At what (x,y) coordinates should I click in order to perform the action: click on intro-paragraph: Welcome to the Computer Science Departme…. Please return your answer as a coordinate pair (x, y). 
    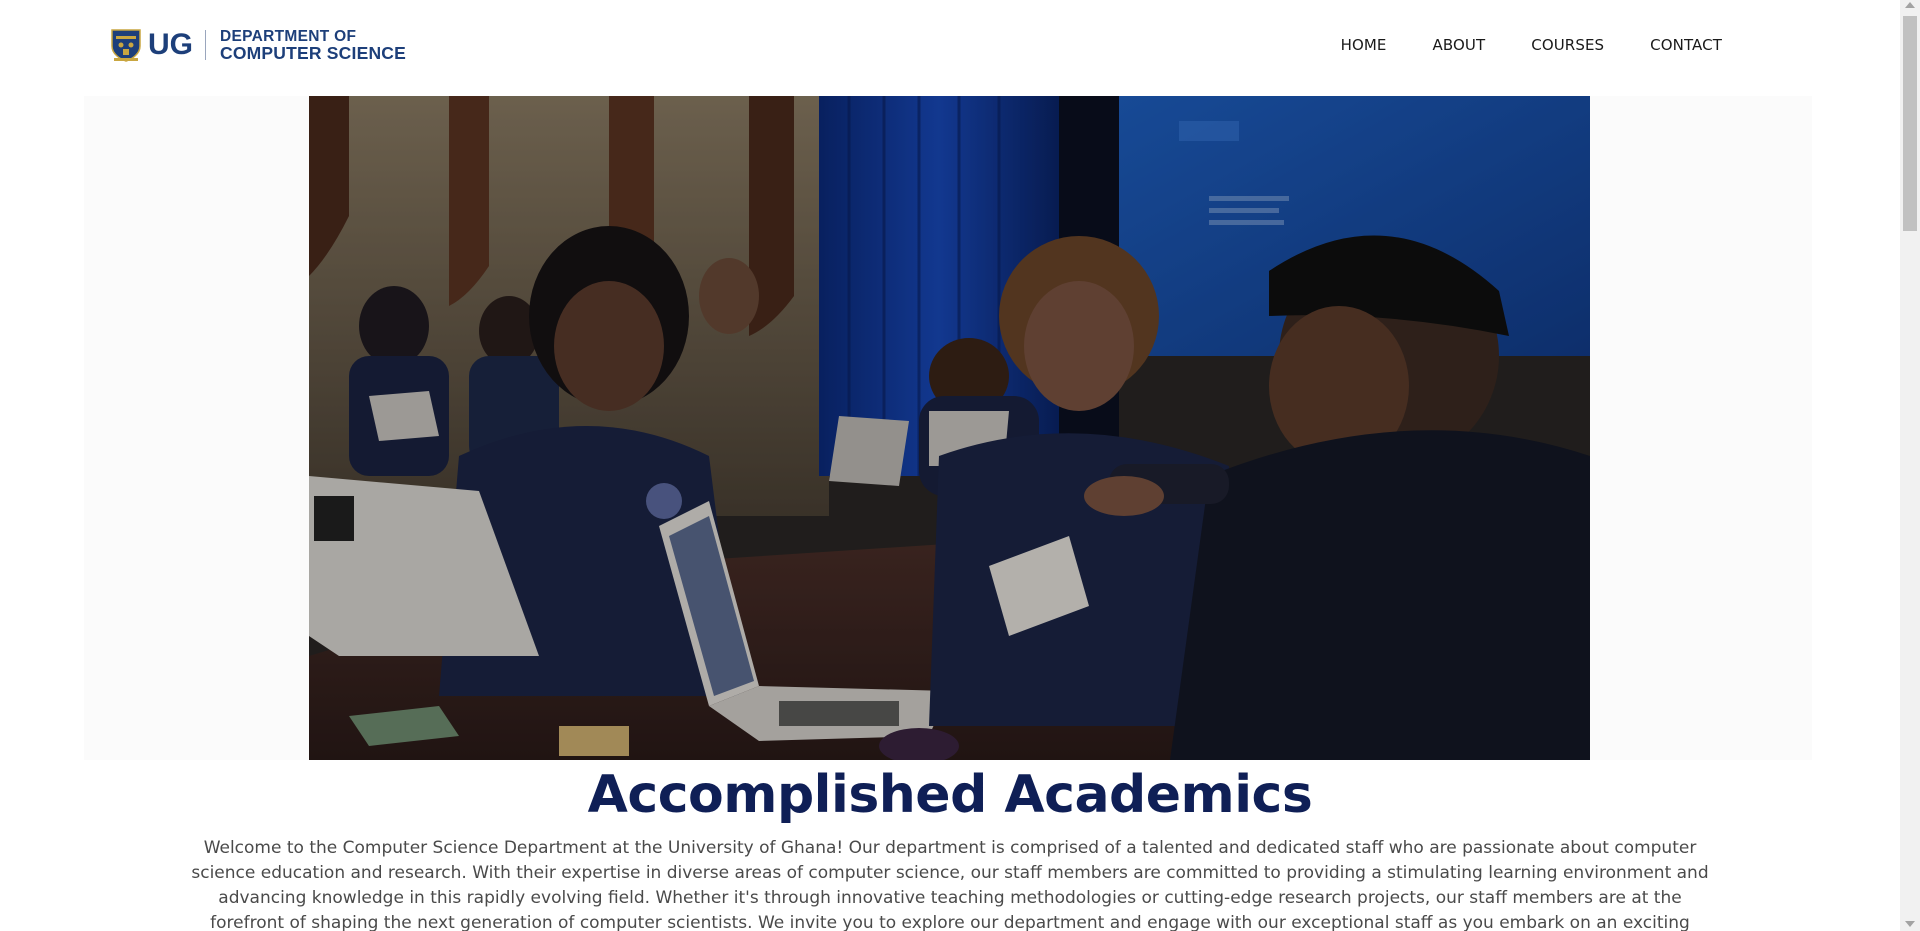
    Looking at the image, I should click on (950, 884).